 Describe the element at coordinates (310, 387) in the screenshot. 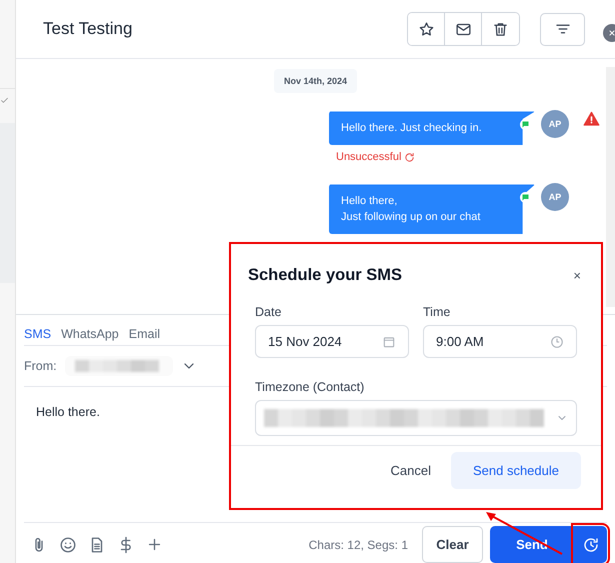

I see `timezone-label: Timezone (Contact)` at that location.